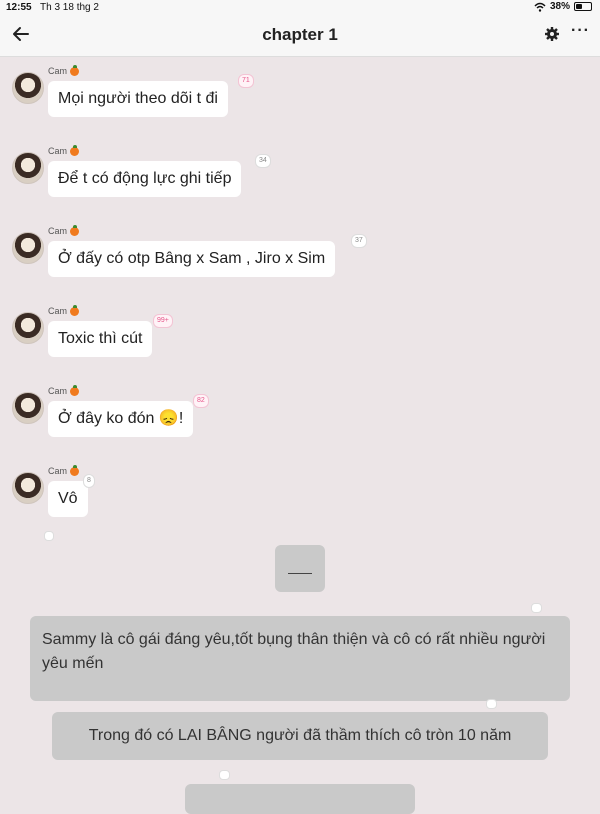 This screenshot has width=600, height=814. Describe the element at coordinates (201, 401) in the screenshot. I see `comment-count-badge: 82` at that location.